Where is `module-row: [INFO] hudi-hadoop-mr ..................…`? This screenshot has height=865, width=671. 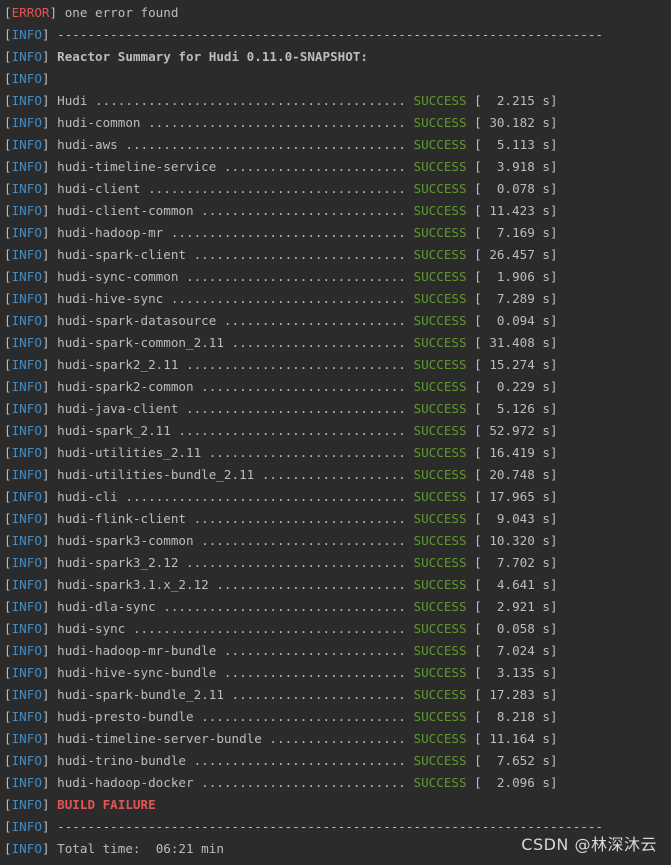
module-row: [INFO] hudi-hadoop-mr ..................… is located at coordinates (337, 233).